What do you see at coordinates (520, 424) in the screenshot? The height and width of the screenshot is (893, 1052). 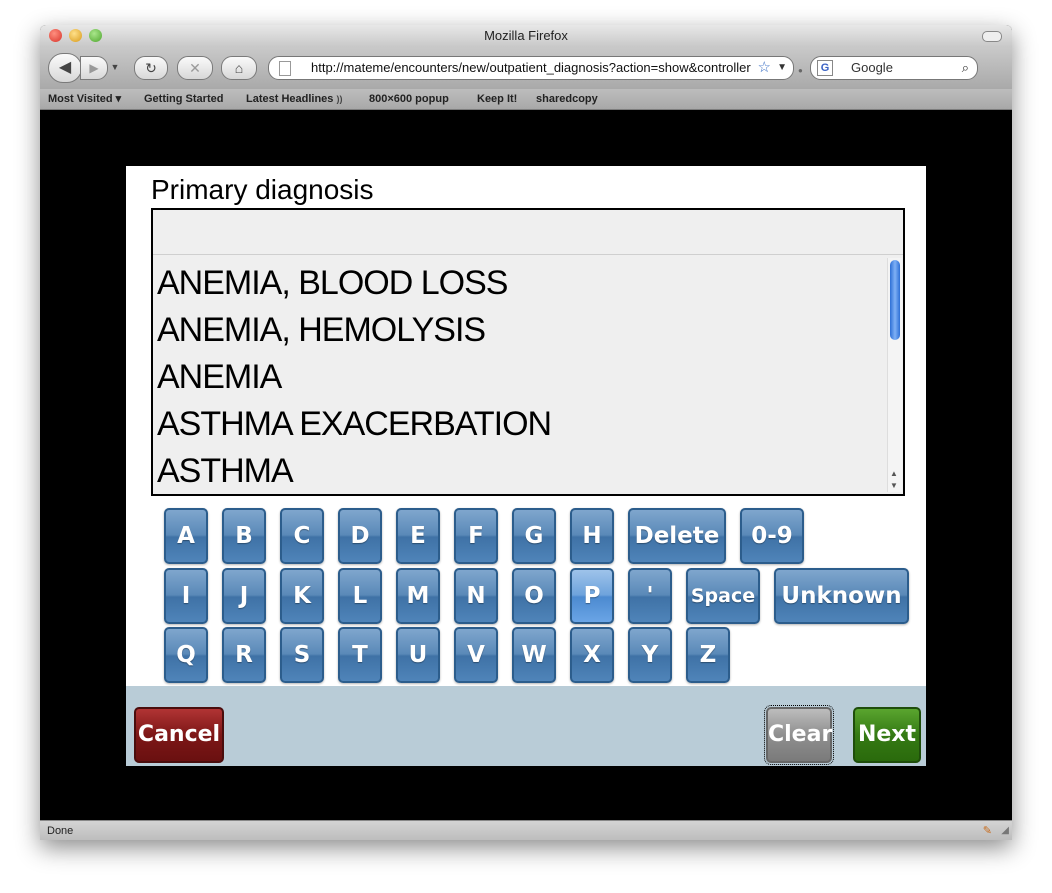 I see `list-item: ASTHMA EXACERBATION` at bounding box center [520, 424].